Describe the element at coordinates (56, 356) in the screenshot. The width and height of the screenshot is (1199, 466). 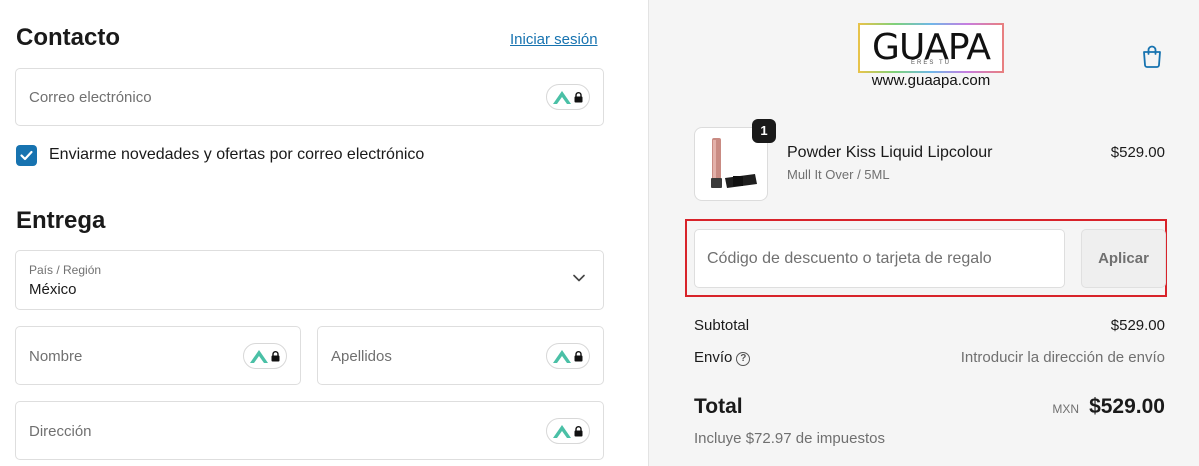
I see `first-name-placeholder: Nombre` at that location.